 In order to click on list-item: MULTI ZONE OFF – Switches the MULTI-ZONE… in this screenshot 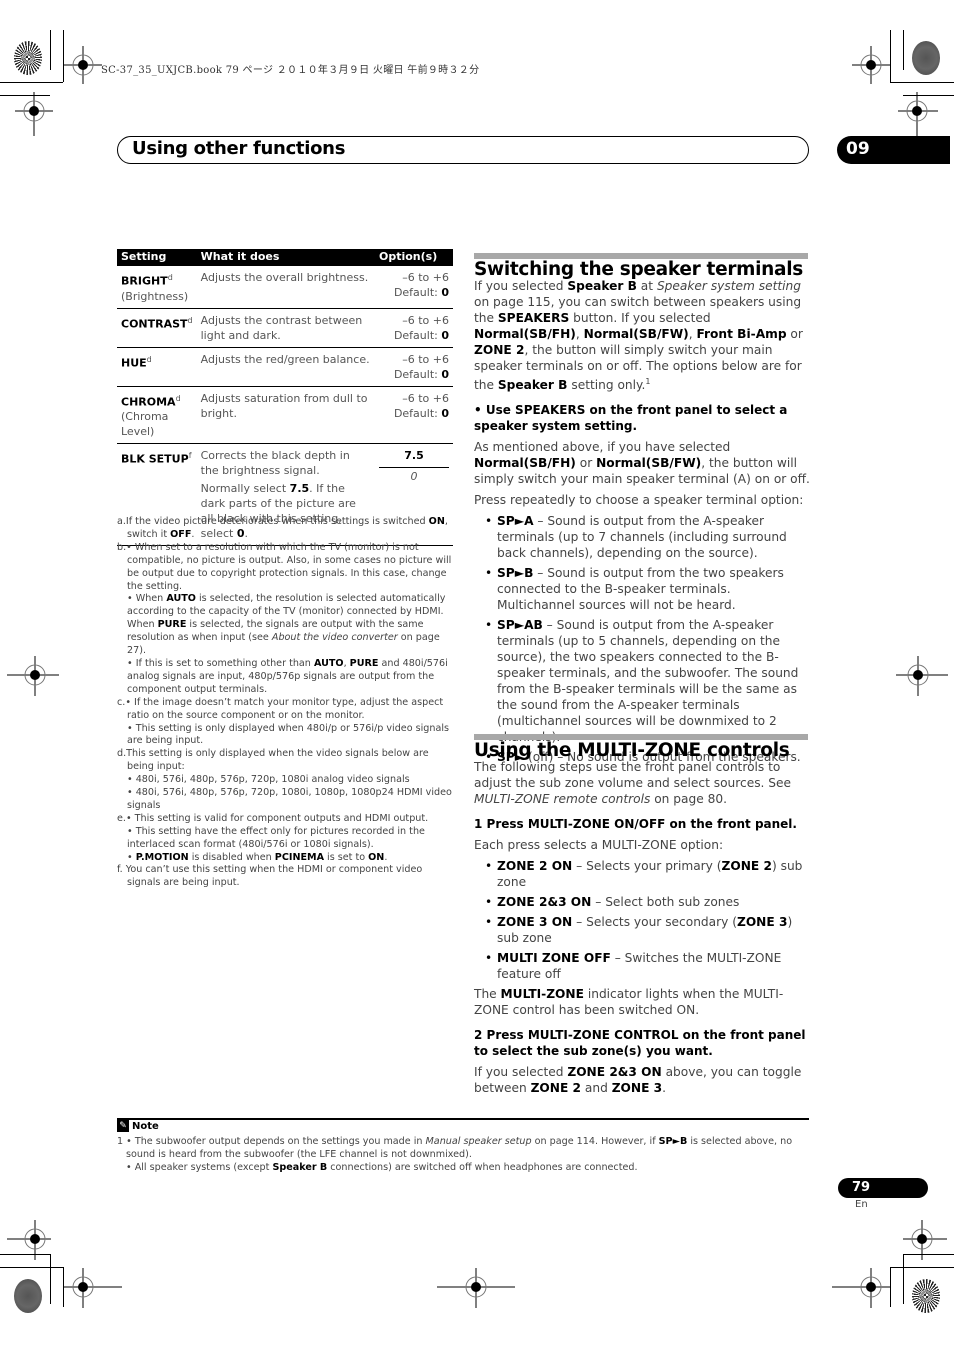, I will do `click(647, 966)`.